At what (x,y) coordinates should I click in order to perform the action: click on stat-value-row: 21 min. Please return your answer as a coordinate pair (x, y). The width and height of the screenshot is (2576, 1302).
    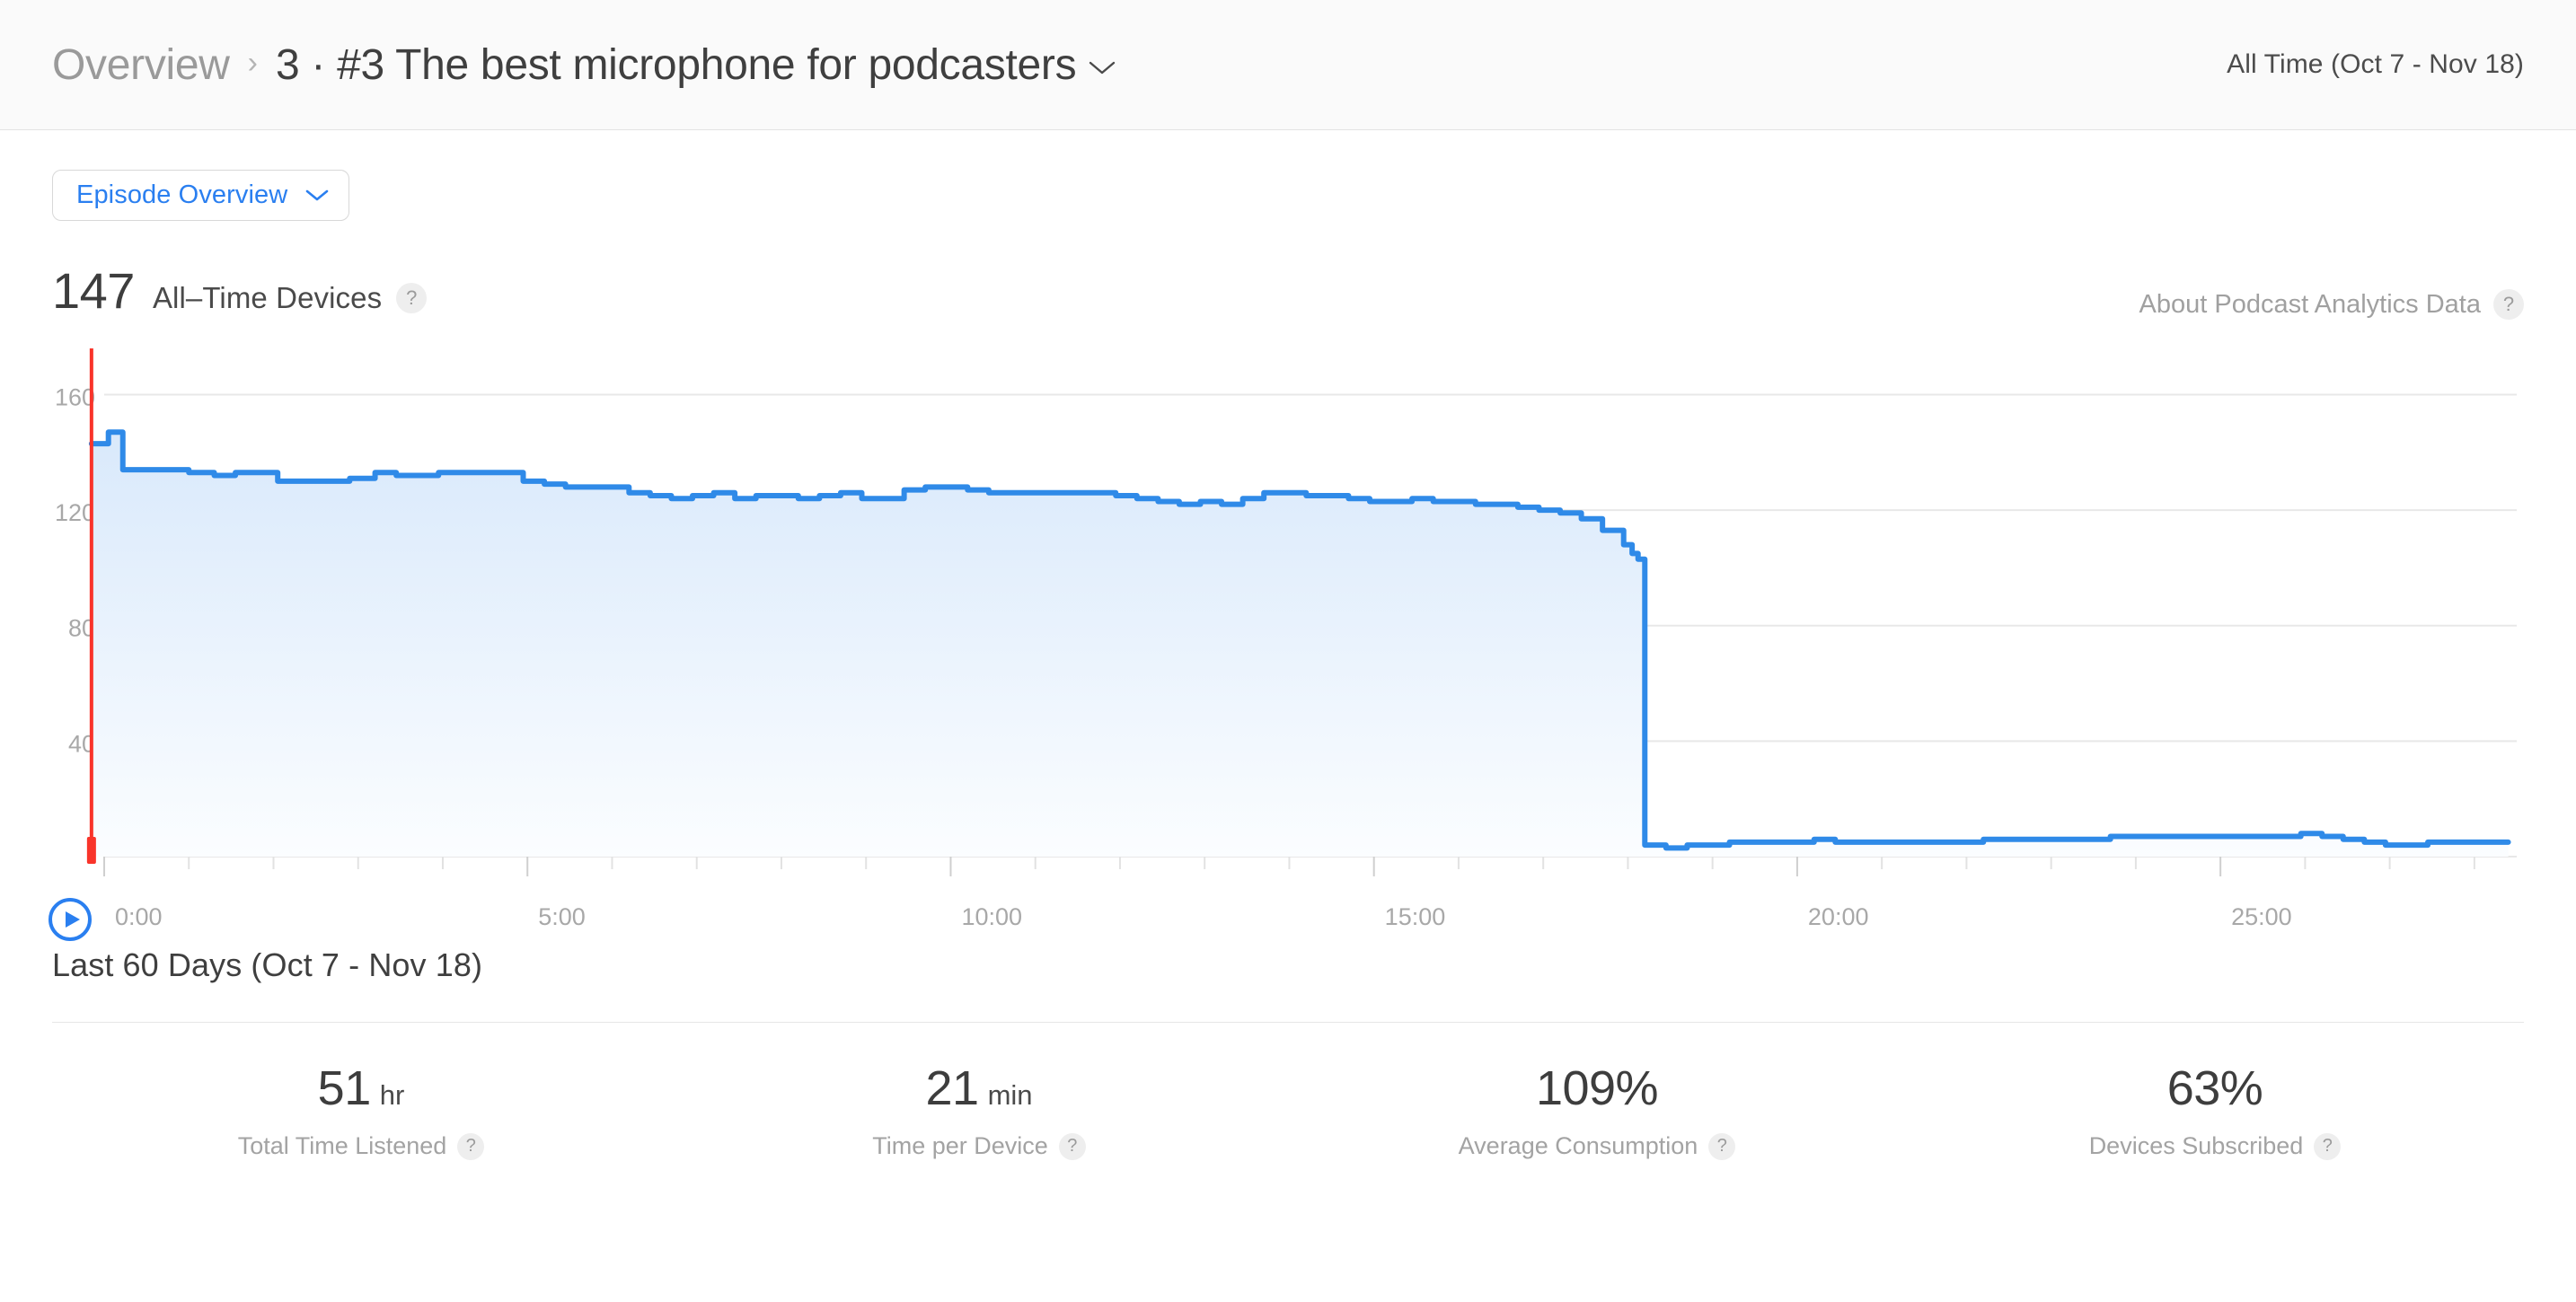
    Looking at the image, I should click on (979, 1088).